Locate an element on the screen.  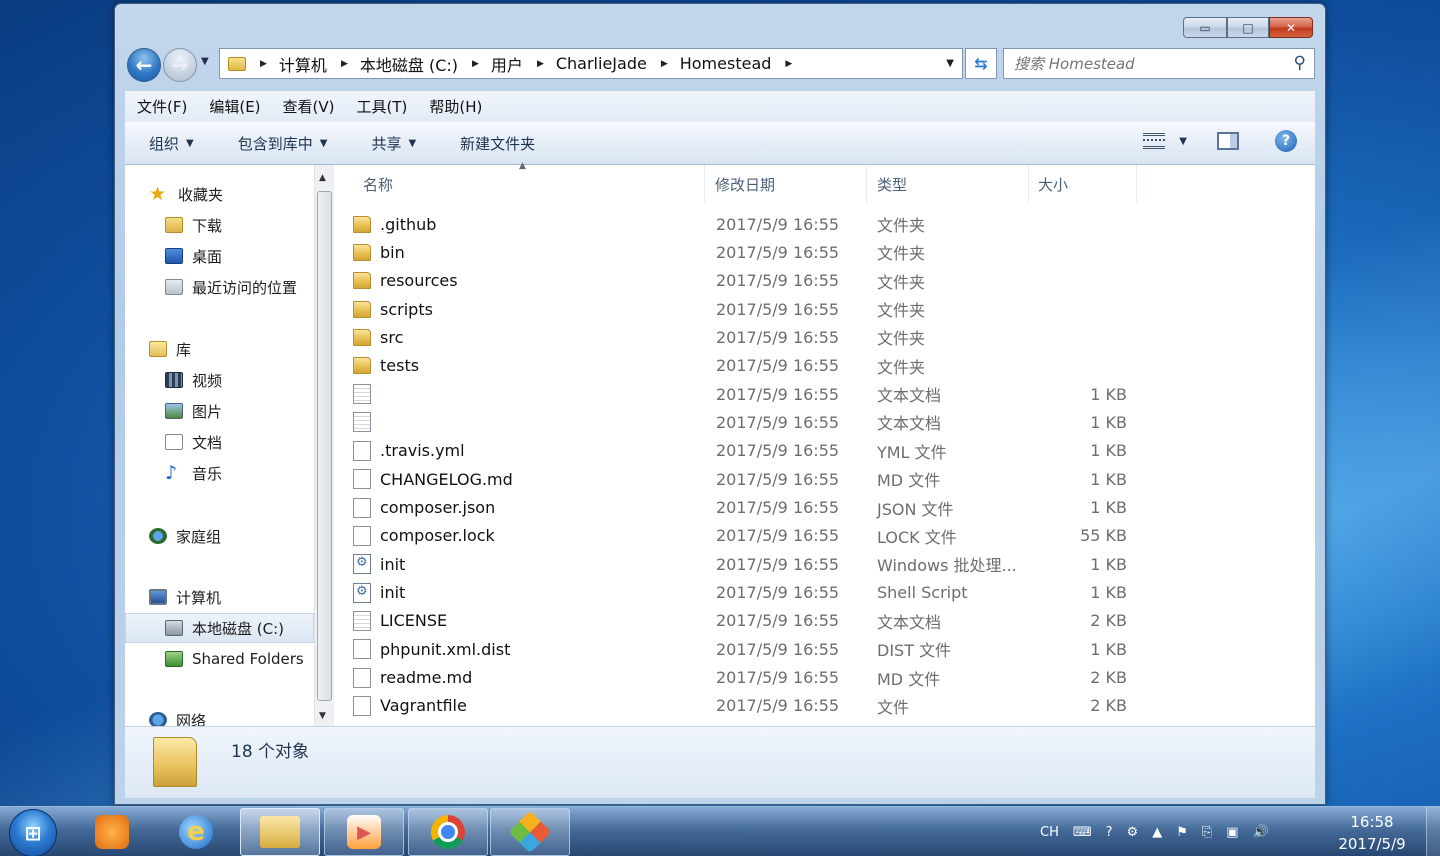
nav-favorites: ★ 收藏夹 is located at coordinates (219, 194).